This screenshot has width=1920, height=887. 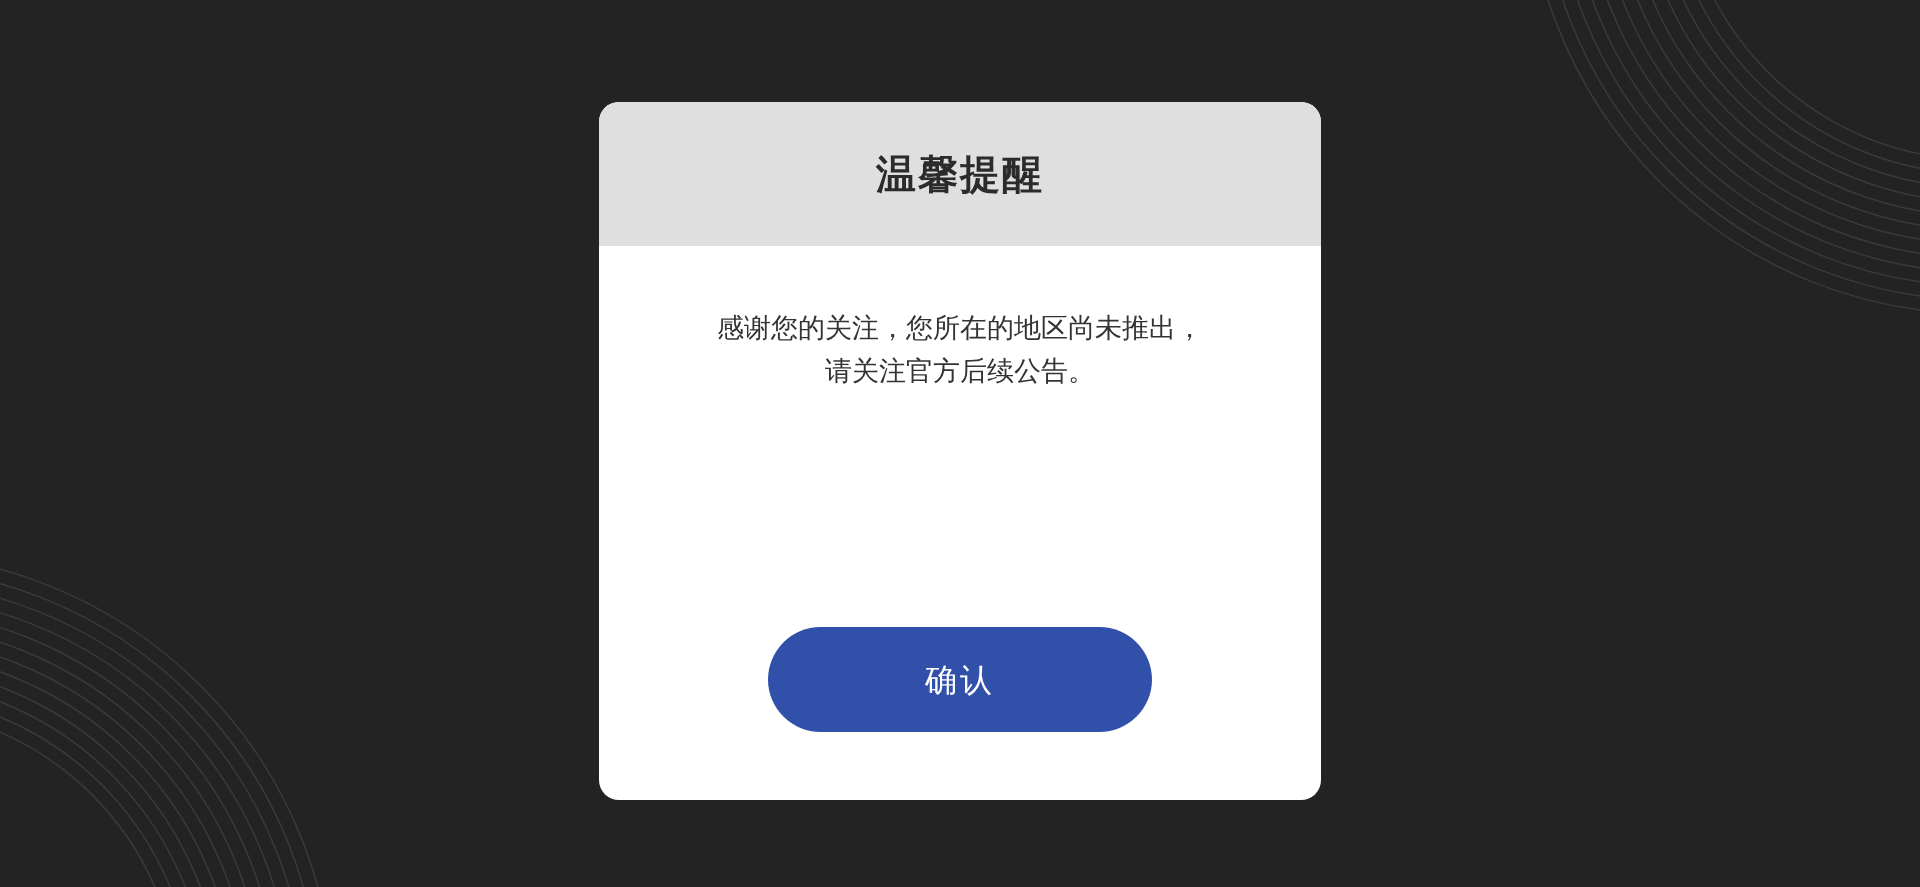 I want to click on dialog-title: 温馨提醒, so click(x=960, y=174).